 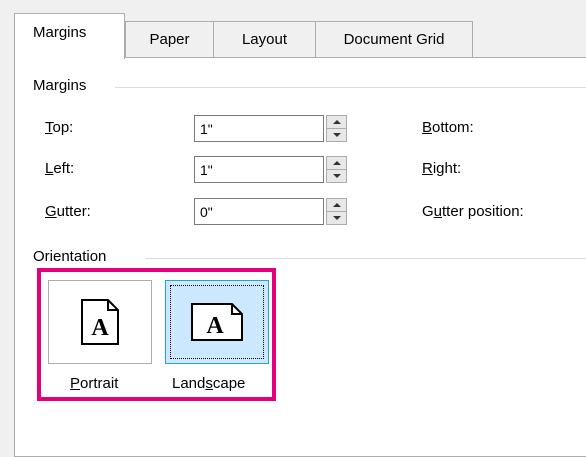 What do you see at coordinates (63, 85) in the screenshot?
I see `margins-group-title: Margins` at bounding box center [63, 85].